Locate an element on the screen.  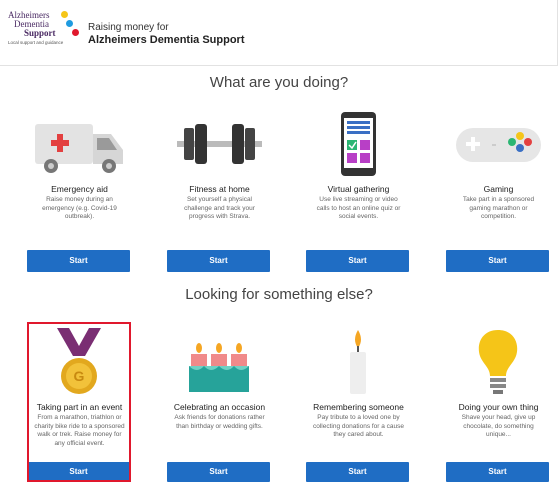
phone-icon is located at coordinates (358, 144).